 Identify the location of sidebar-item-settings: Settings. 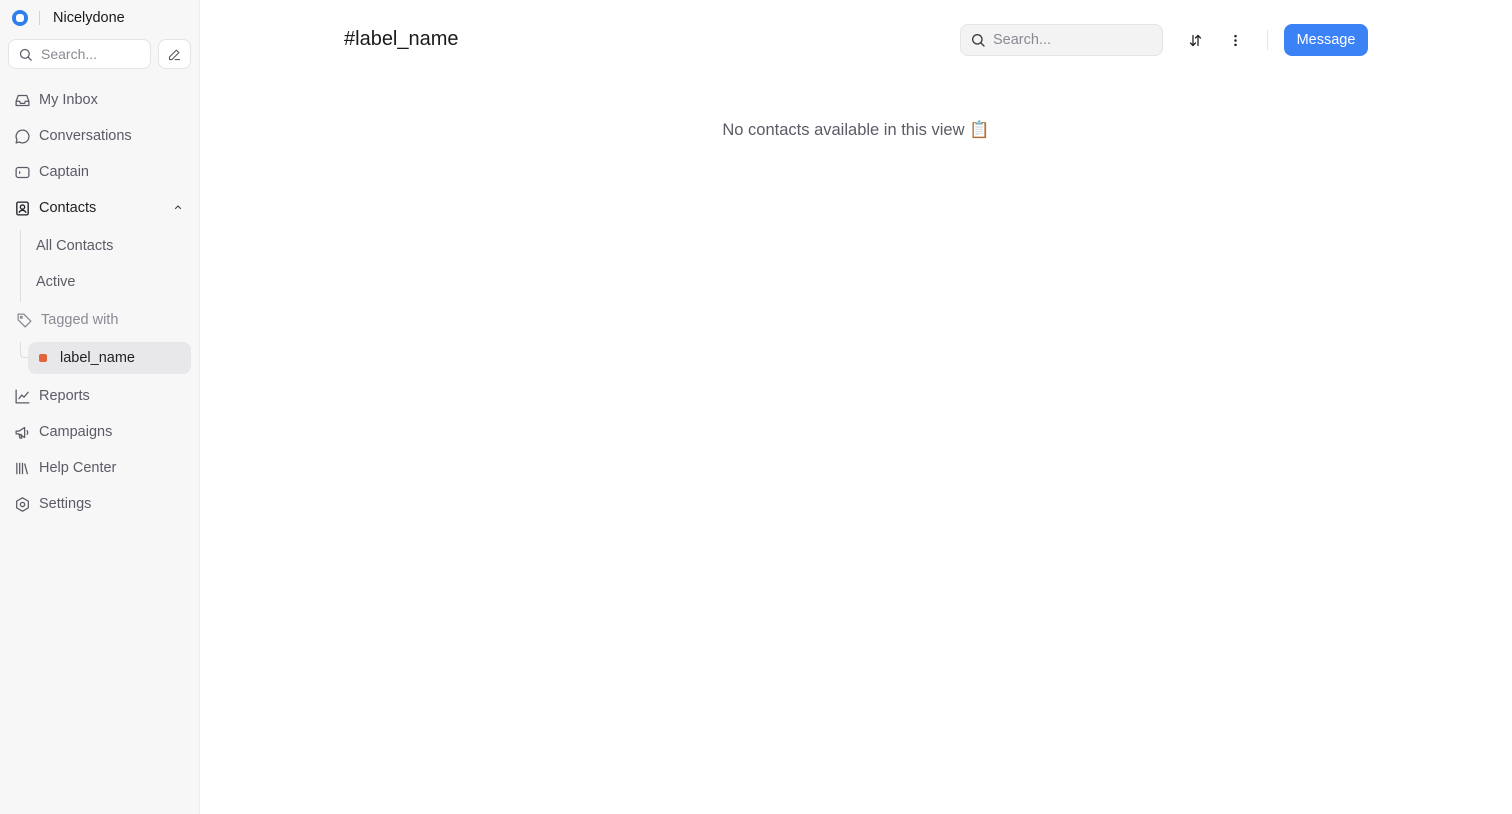
(99, 504).